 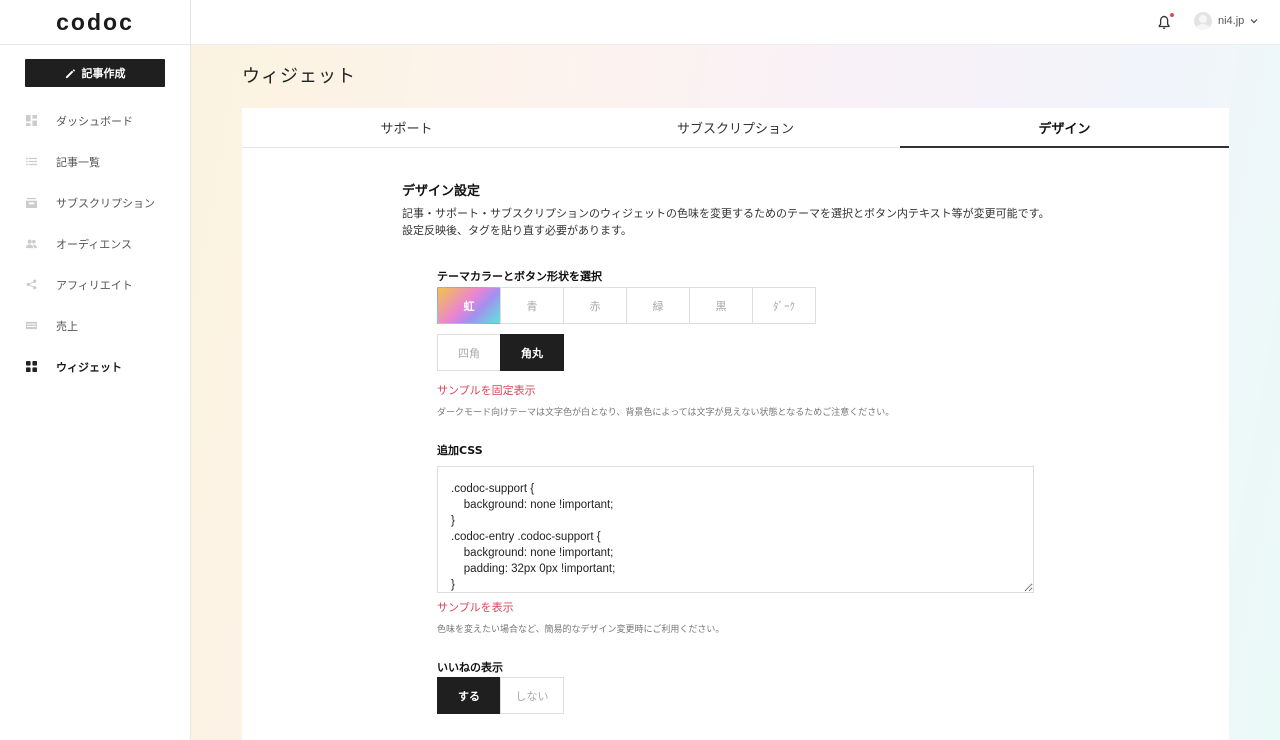 What do you see at coordinates (784, 305) in the screenshot?
I see `color-option-dark: ﾀﾞｰｸ` at bounding box center [784, 305].